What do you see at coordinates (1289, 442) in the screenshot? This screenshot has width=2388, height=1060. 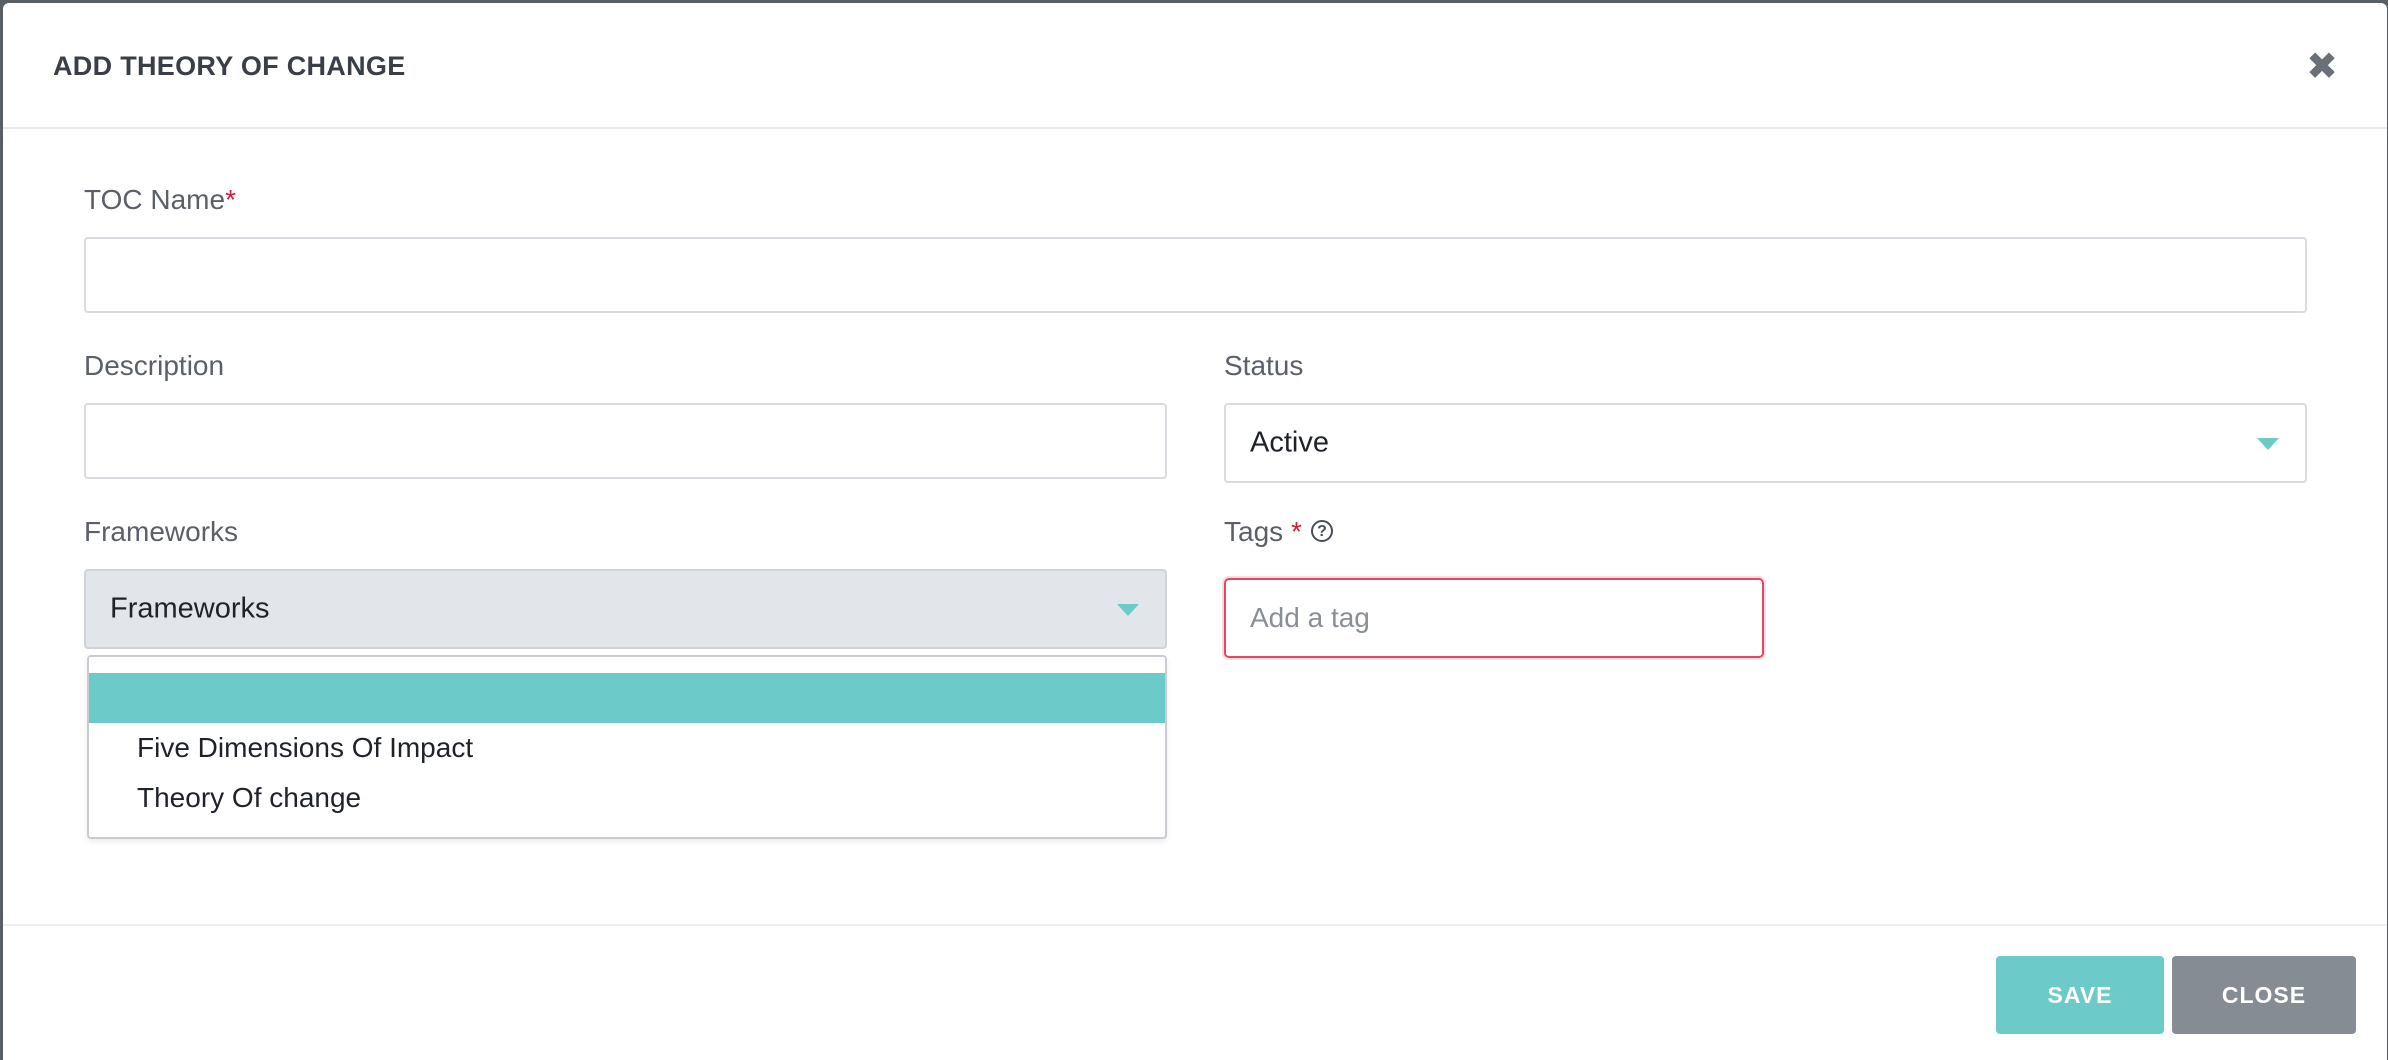 I see `status-selected-value: Active` at bounding box center [1289, 442].